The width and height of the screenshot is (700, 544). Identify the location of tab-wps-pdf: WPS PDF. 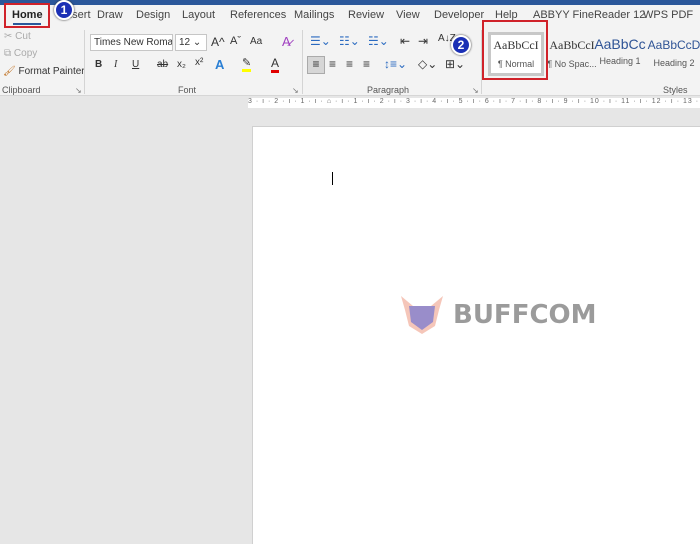
(668, 15).